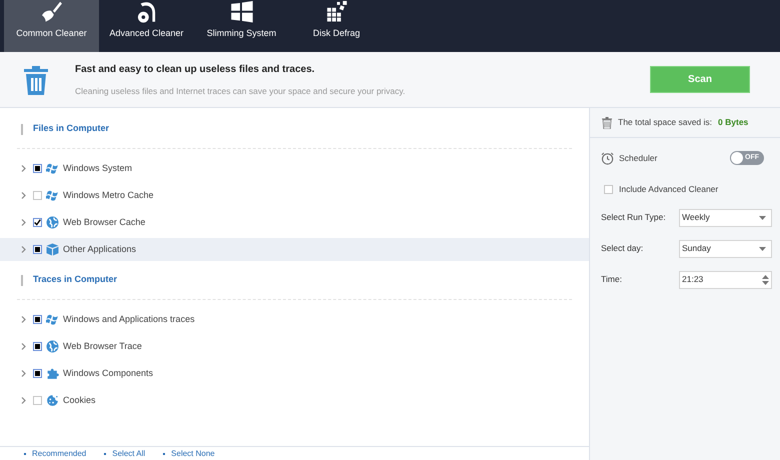 The image size is (780, 460). I want to click on banner-title: Fast and easy to clean up useless files and traces., so click(195, 69).